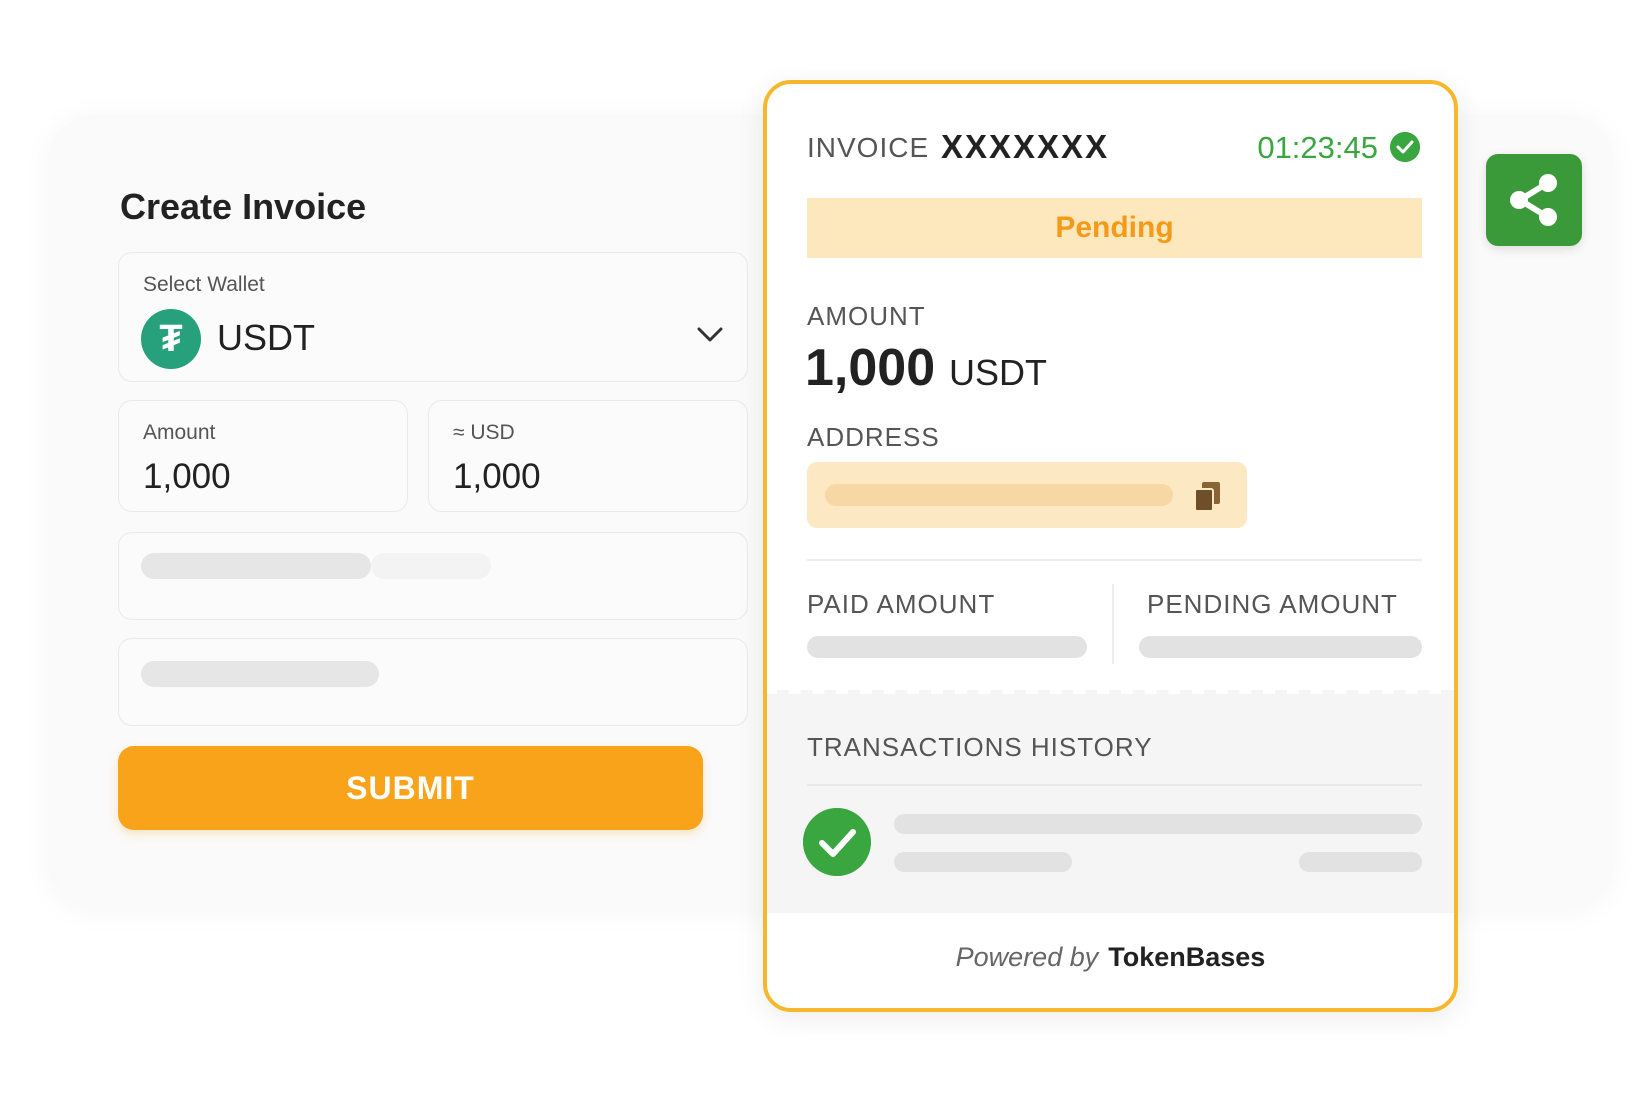  Describe the element at coordinates (866, 316) in the screenshot. I see `amount-section-label: AMOUNT` at that location.